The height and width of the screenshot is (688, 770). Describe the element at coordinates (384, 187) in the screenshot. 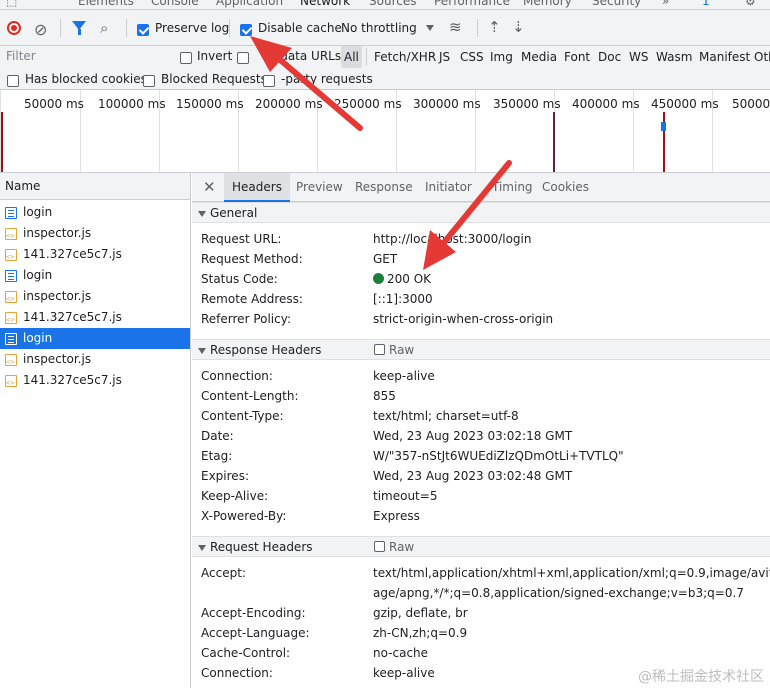

I see `tab-response: Response` at that location.